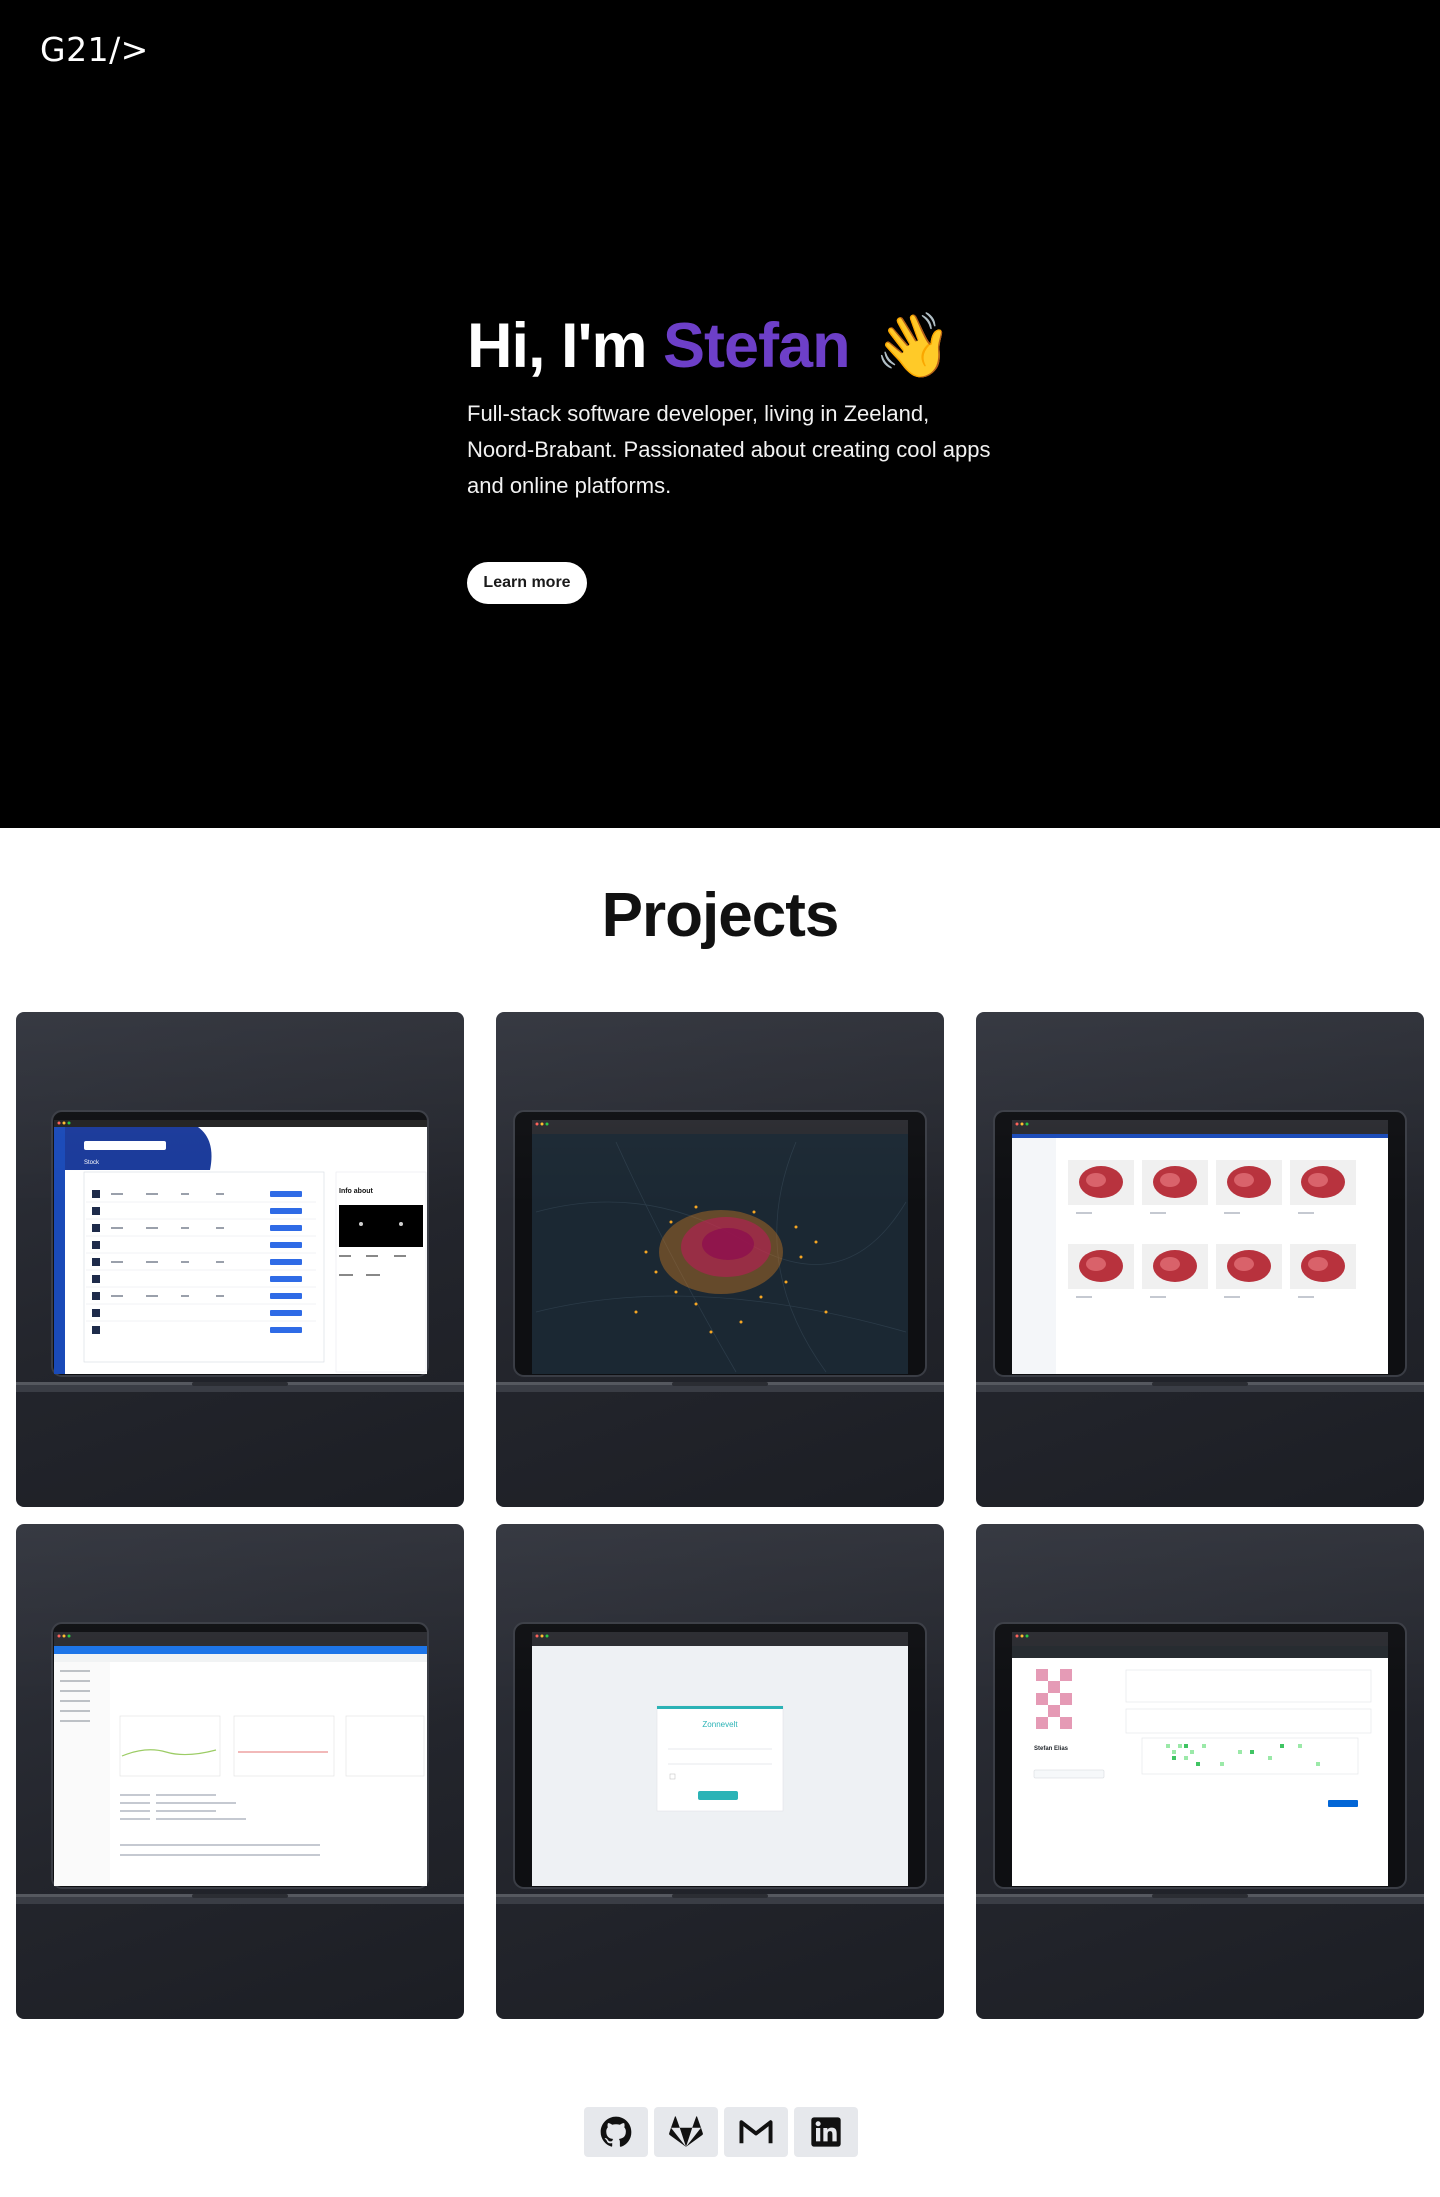 The width and height of the screenshot is (1440, 2197). I want to click on project-card-github-profile: Stefan Elias, so click(1200, 1771).